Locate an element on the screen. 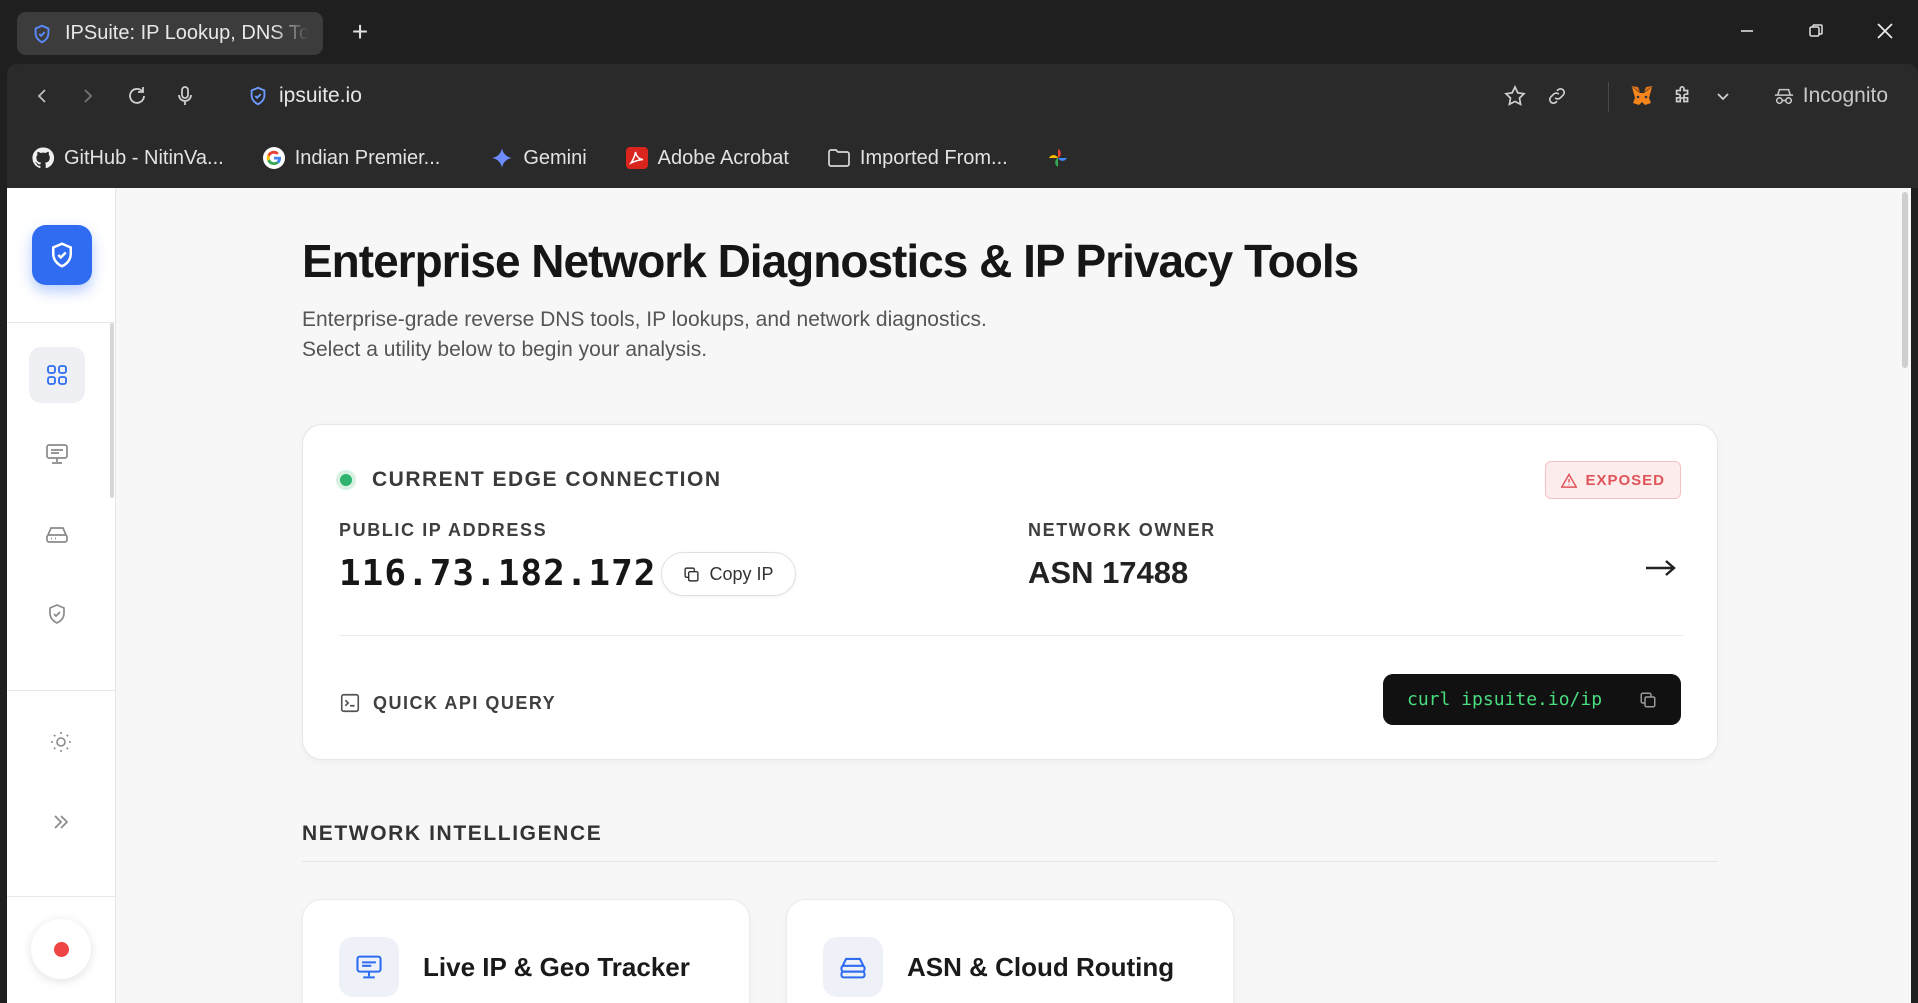 The height and width of the screenshot is (1003, 1918). browser-toolbar: ipsuite.io Incognito is located at coordinates (962, 96).